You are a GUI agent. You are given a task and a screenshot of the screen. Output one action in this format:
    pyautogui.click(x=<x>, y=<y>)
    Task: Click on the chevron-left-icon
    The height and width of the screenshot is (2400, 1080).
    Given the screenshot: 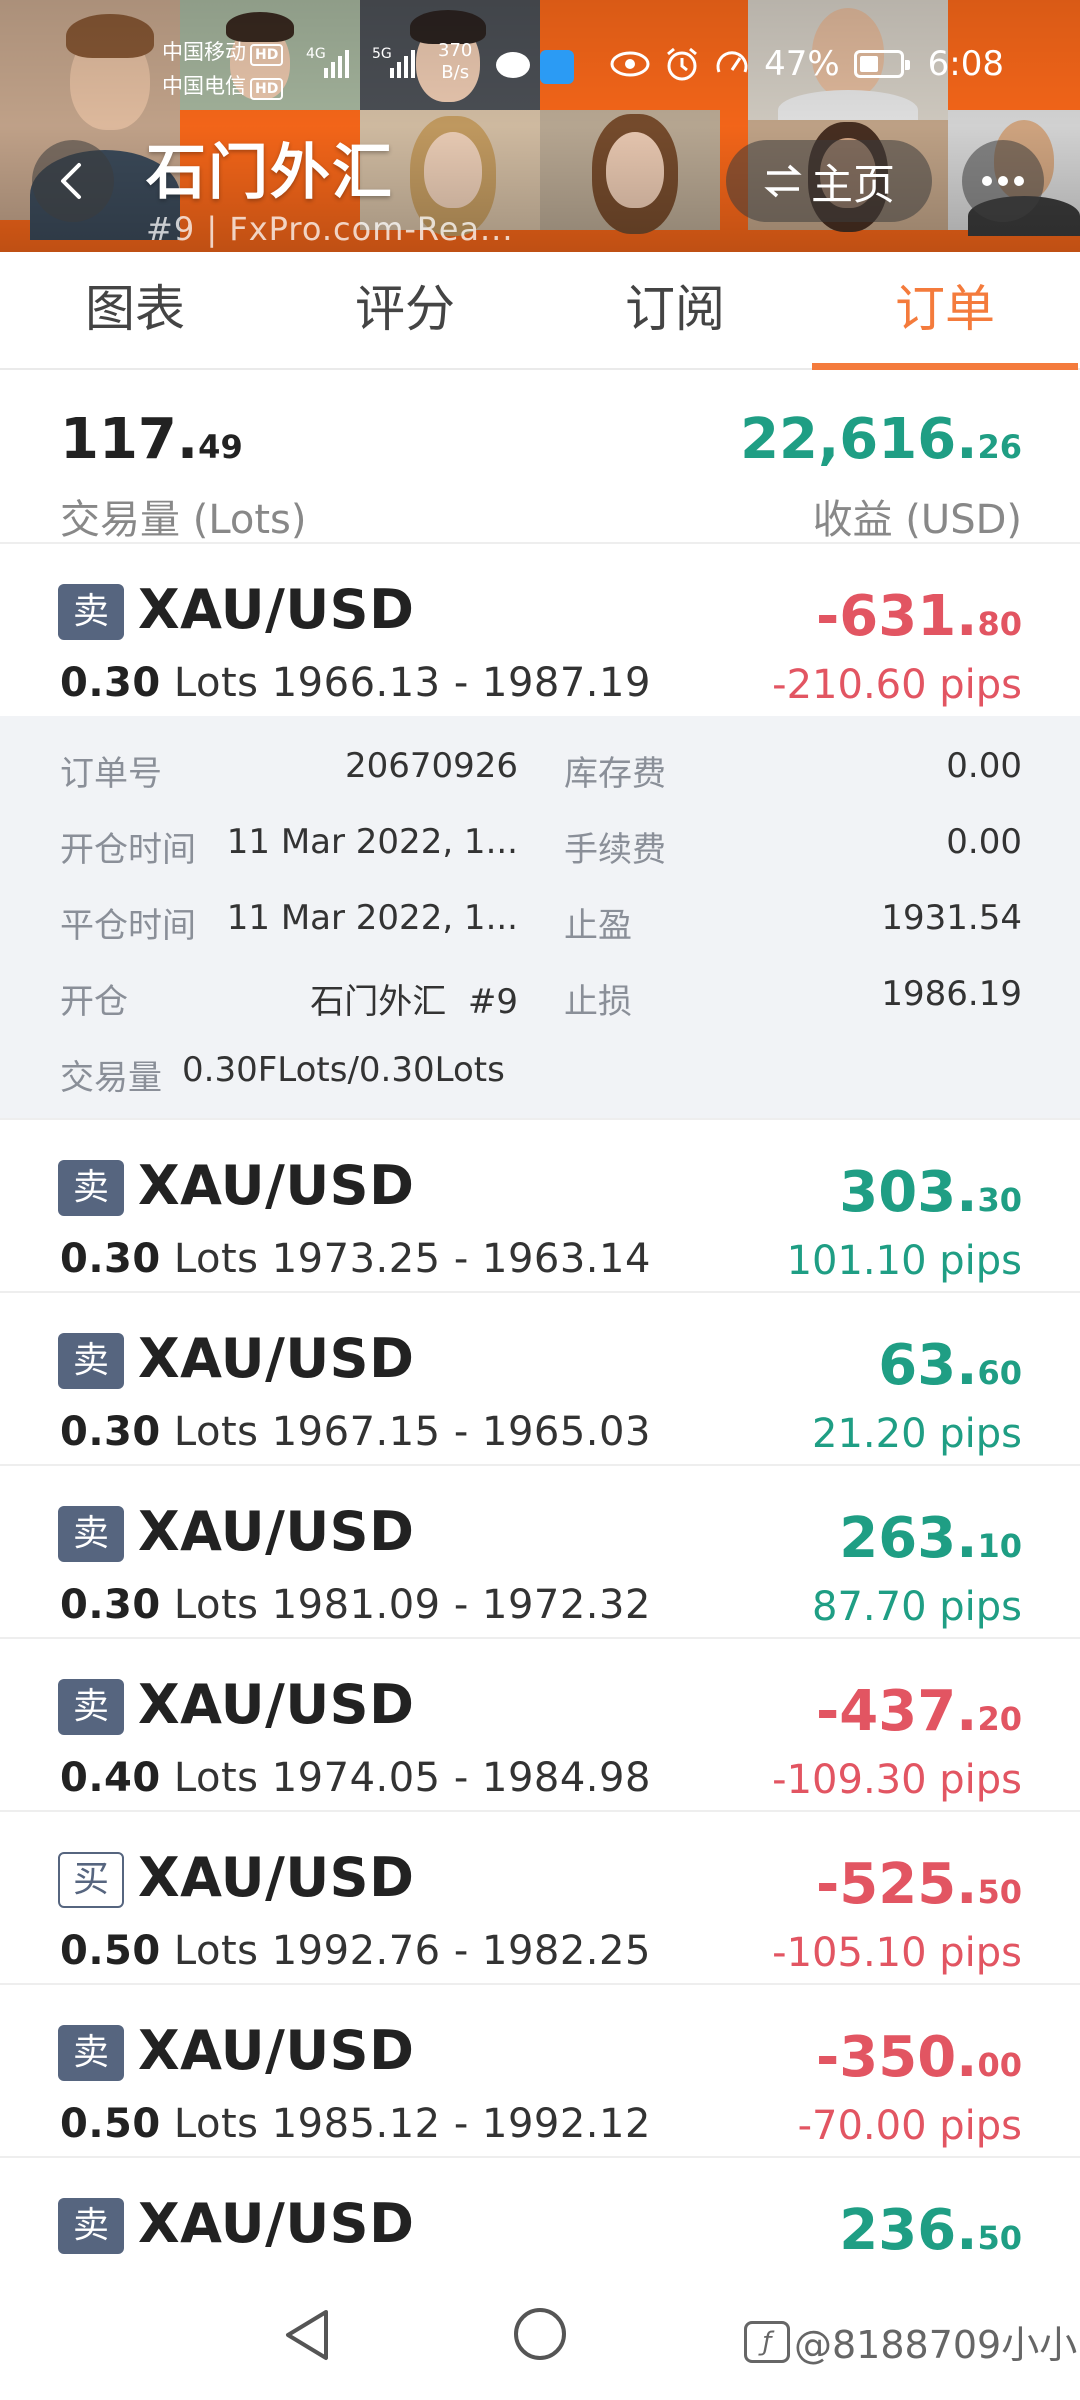 What is the action you would take?
    pyautogui.click(x=71, y=181)
    